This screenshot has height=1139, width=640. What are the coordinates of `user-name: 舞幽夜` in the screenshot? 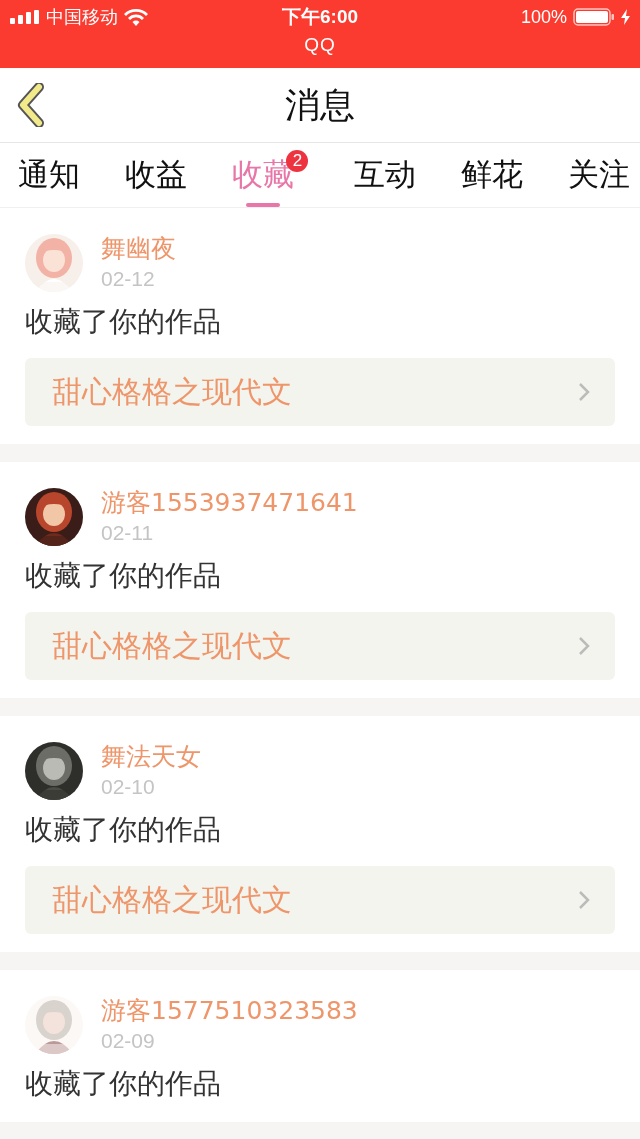 It's located at (138, 249).